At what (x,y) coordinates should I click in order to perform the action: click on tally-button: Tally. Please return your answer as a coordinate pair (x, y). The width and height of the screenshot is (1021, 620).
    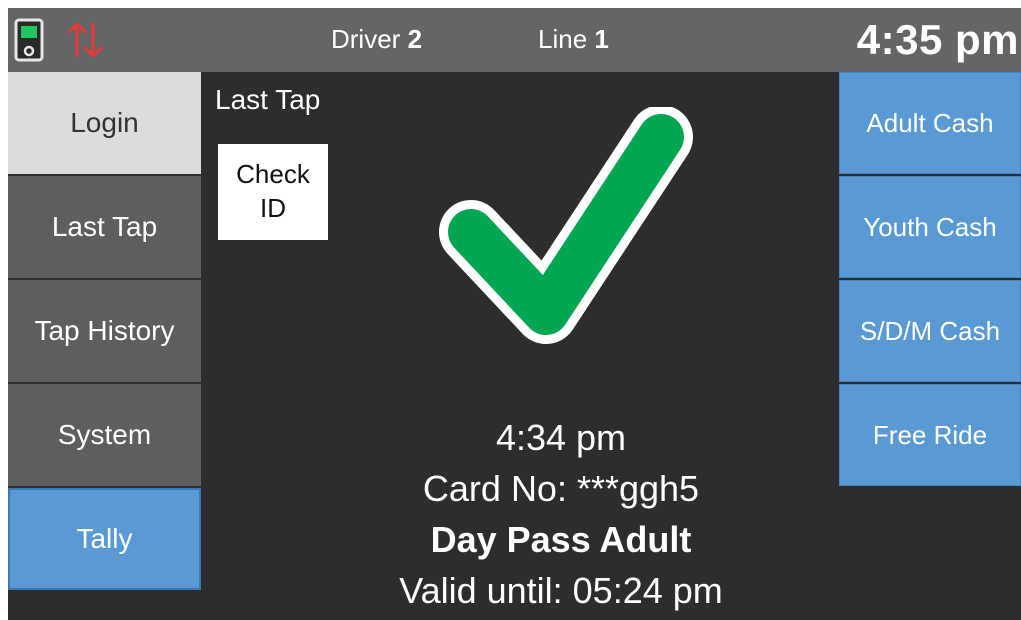
    Looking at the image, I should click on (104, 539).